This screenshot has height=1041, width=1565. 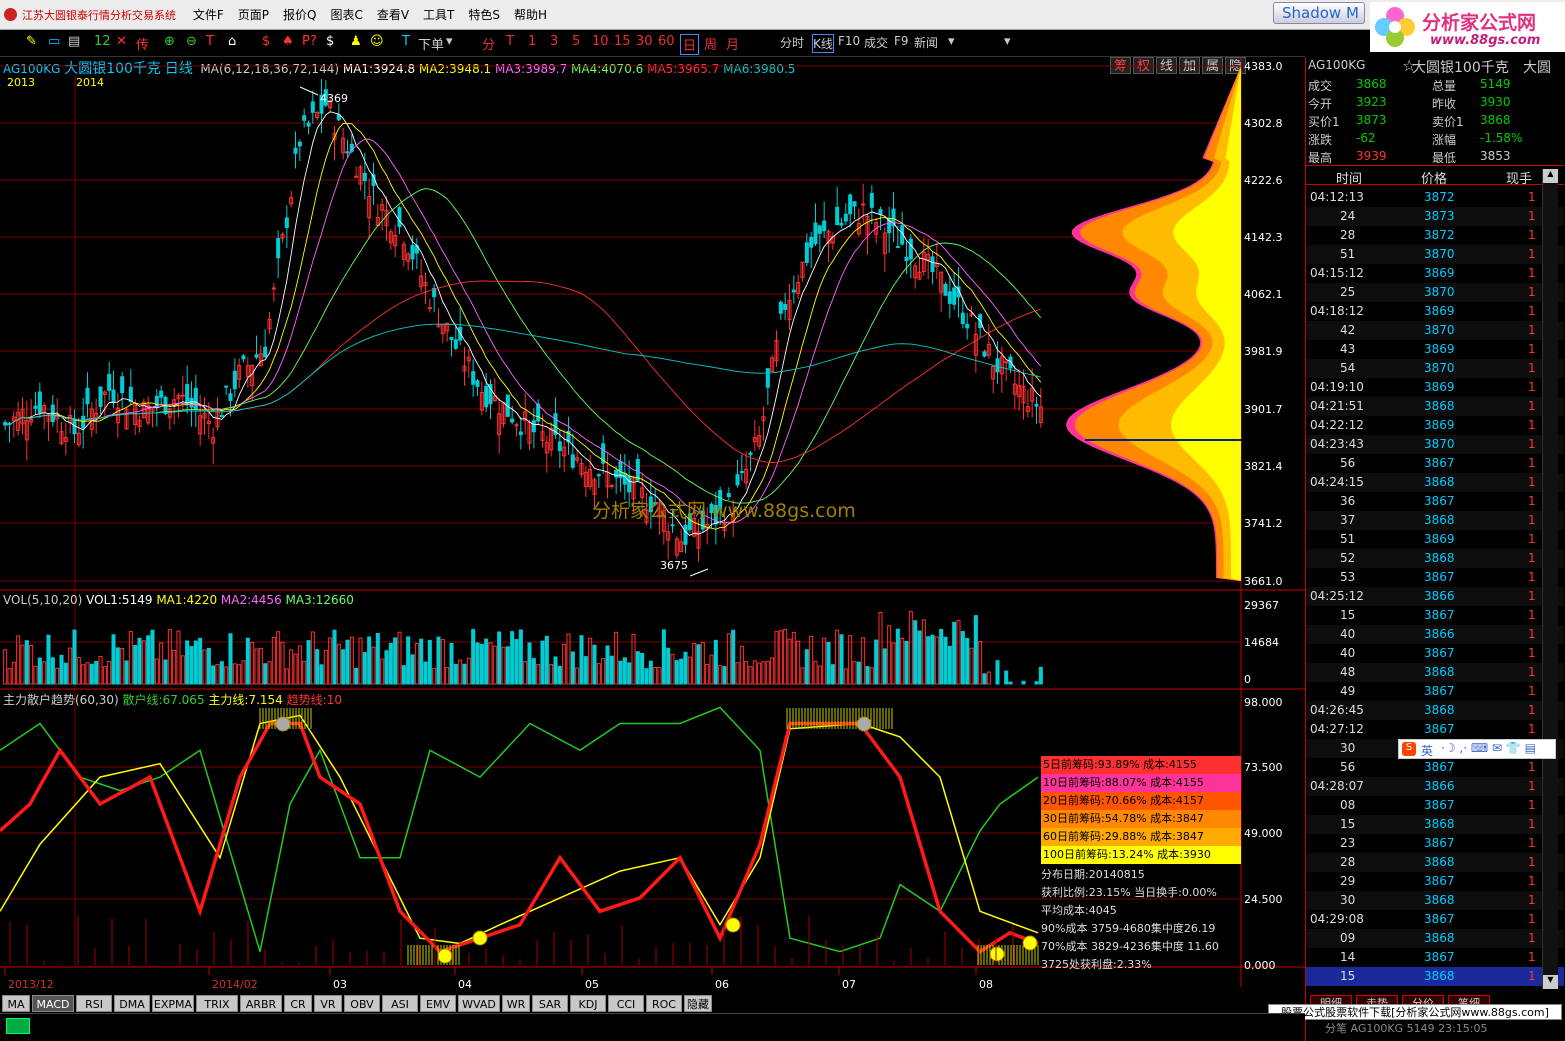 What do you see at coordinates (309, 41) in the screenshot?
I see `p-help-icon: P?` at bounding box center [309, 41].